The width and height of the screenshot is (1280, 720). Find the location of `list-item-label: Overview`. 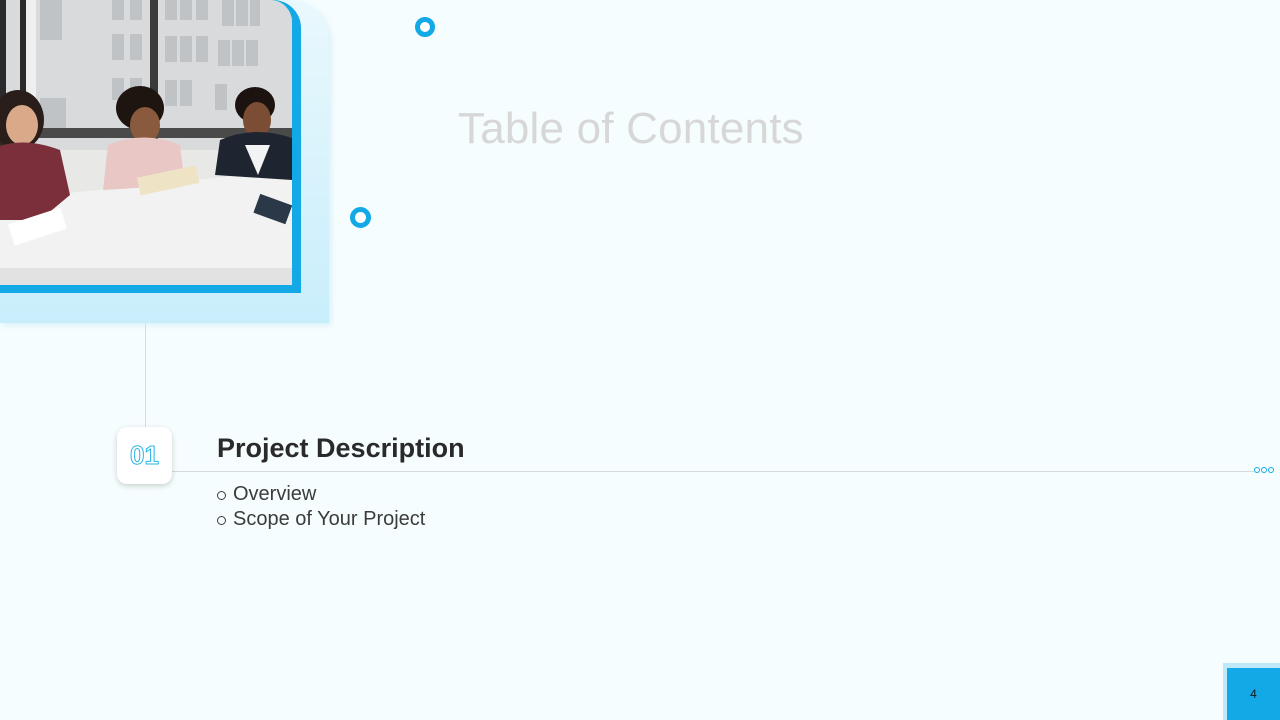

list-item-label: Overview is located at coordinates (275, 494).